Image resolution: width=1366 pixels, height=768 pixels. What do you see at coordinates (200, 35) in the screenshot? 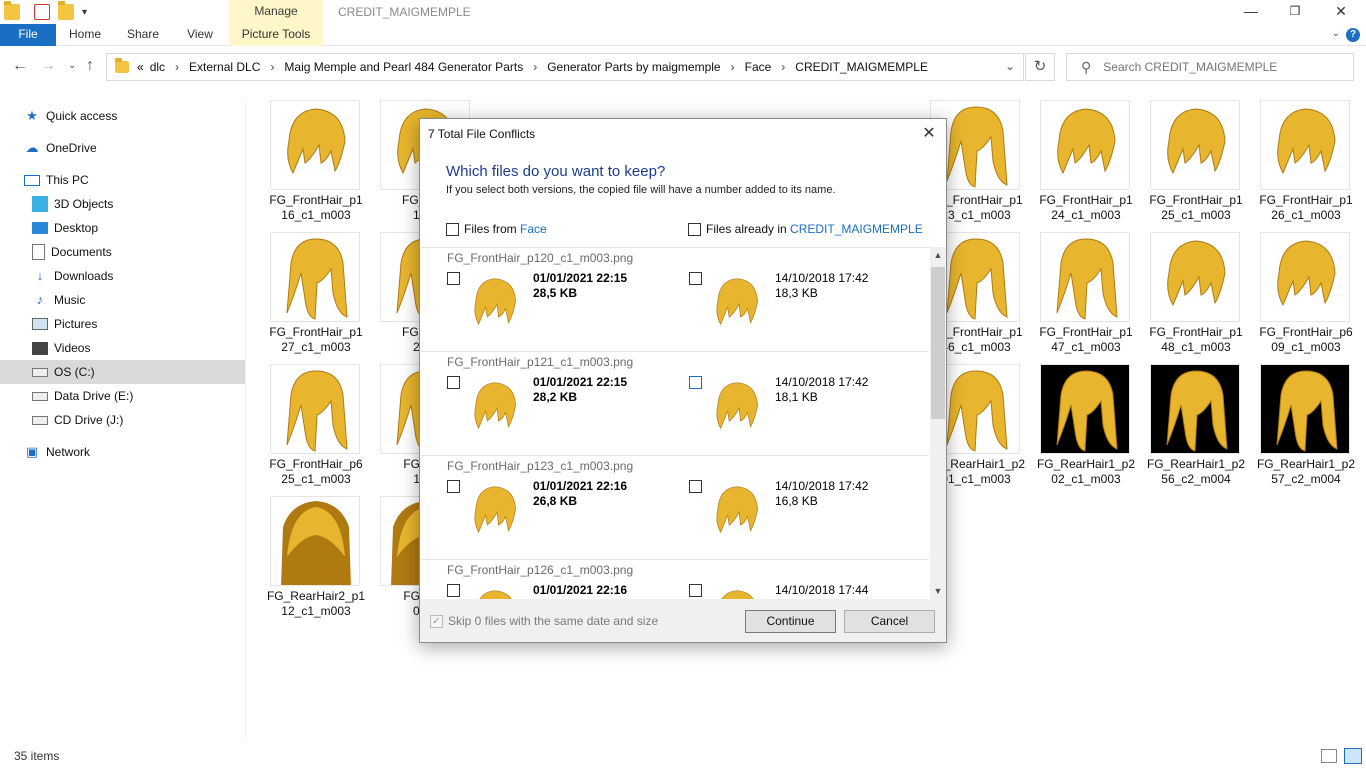
I see `tab-view: View` at bounding box center [200, 35].